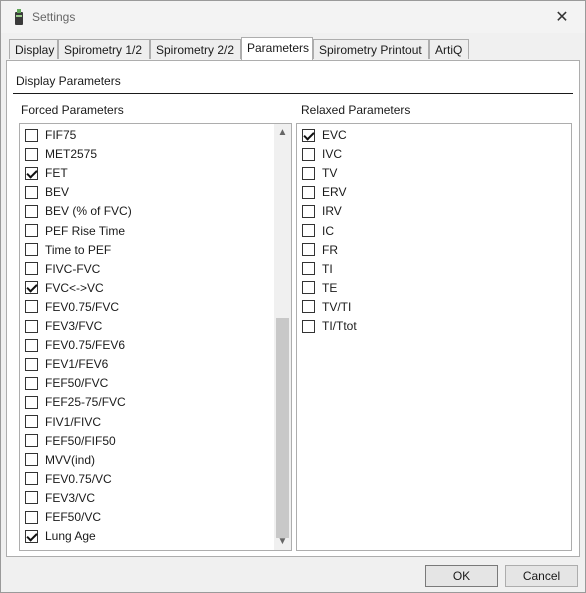 This screenshot has width=586, height=593. Describe the element at coordinates (322, 211) in the screenshot. I see `relaxed-parameter-item: IRV` at that location.